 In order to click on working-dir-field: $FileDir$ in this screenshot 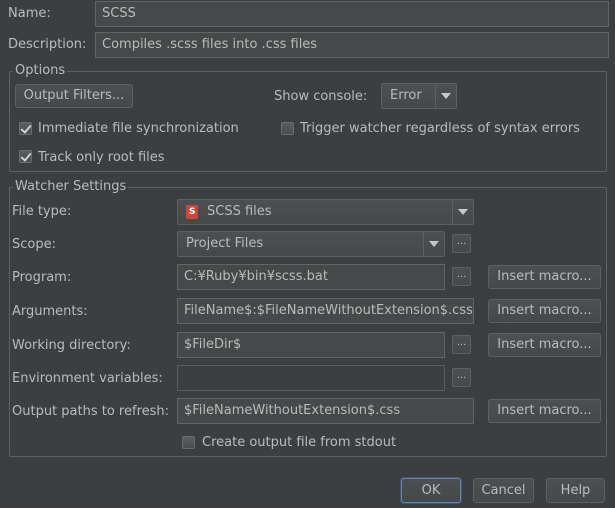, I will do `click(311, 345)`.